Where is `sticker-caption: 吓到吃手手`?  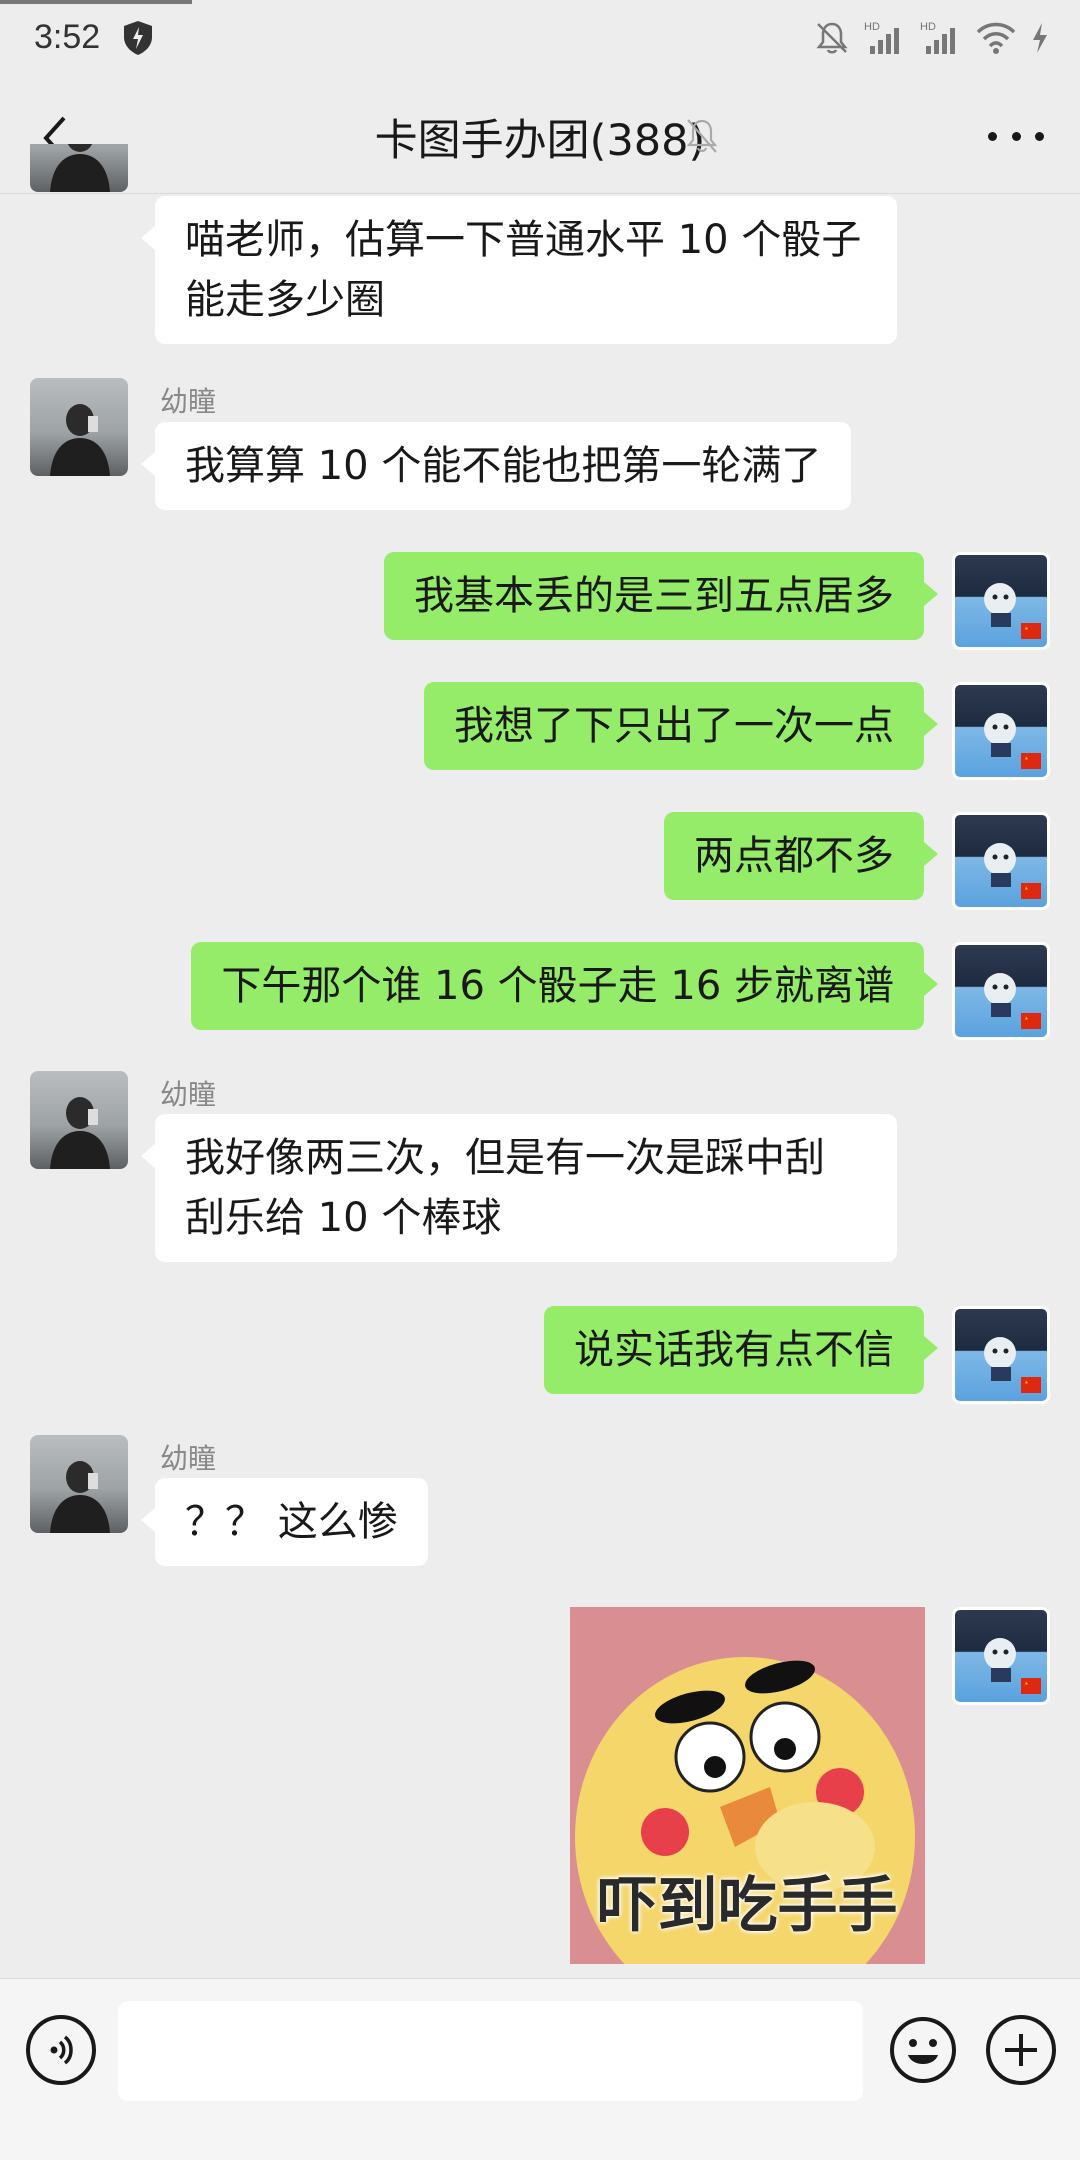
sticker-caption: 吓到吃手手 is located at coordinates (747, 1906).